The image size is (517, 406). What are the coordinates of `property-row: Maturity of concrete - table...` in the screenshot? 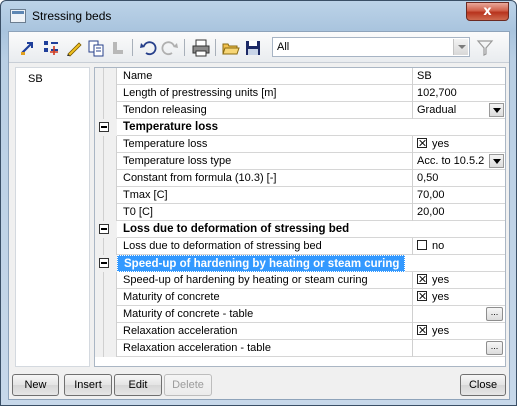 It's located at (300, 314).